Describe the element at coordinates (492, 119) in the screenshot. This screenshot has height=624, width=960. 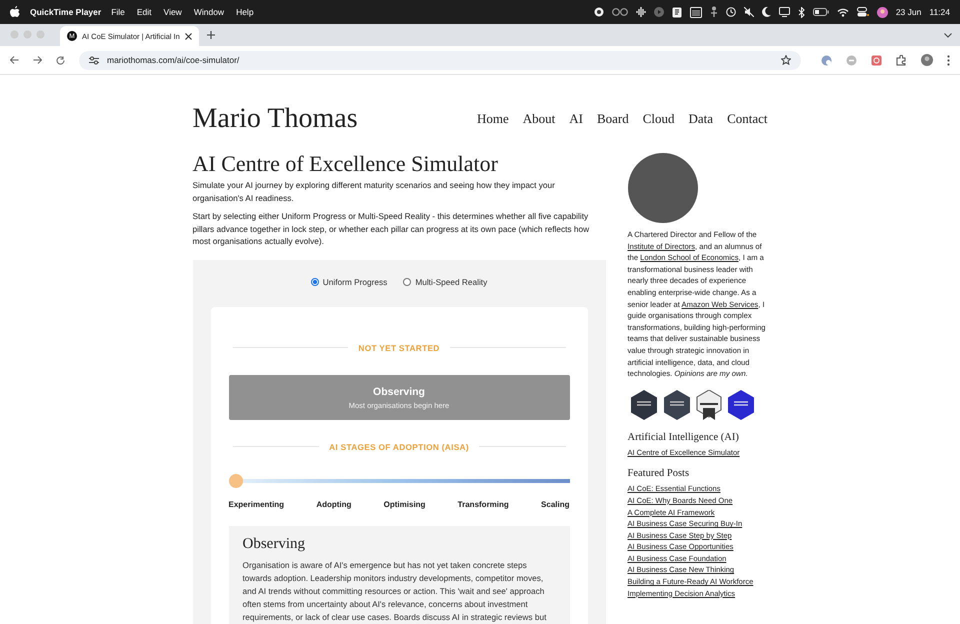
I see `nav-link: Home` at that location.